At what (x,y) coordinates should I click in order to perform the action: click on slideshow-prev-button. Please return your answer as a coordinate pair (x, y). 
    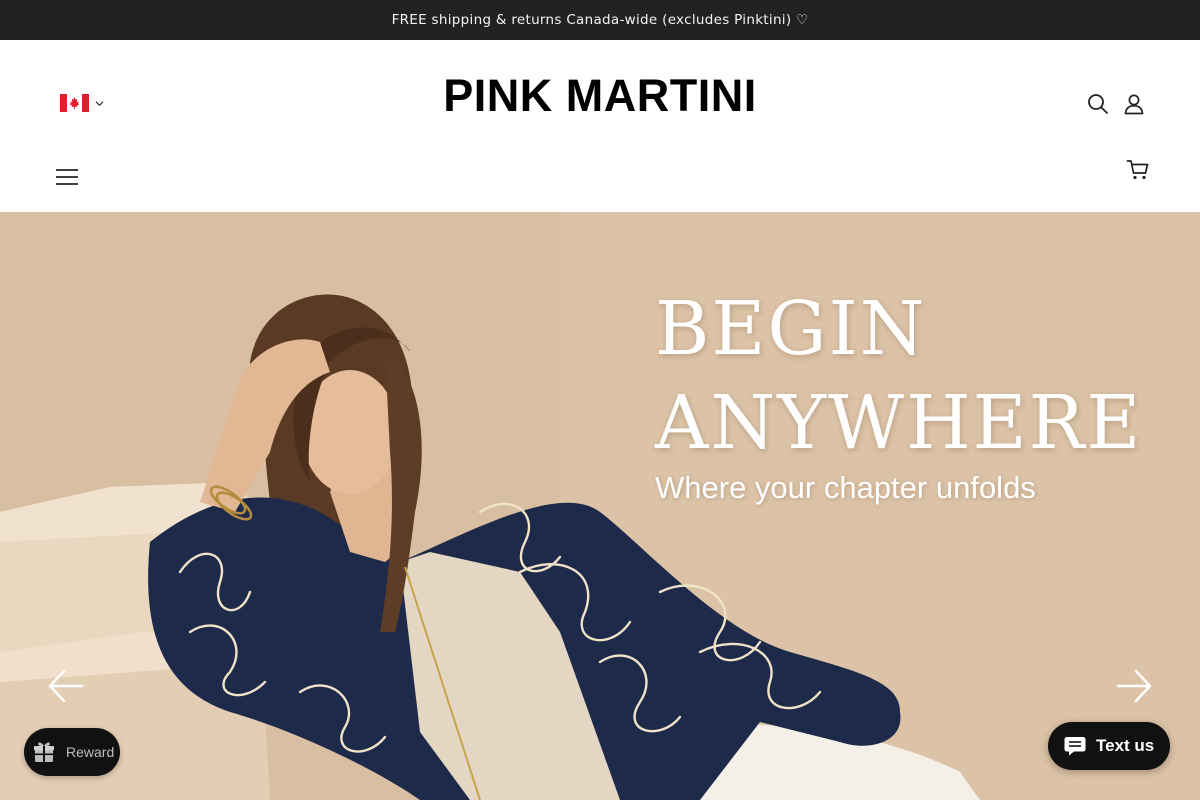
    Looking at the image, I should click on (66, 686).